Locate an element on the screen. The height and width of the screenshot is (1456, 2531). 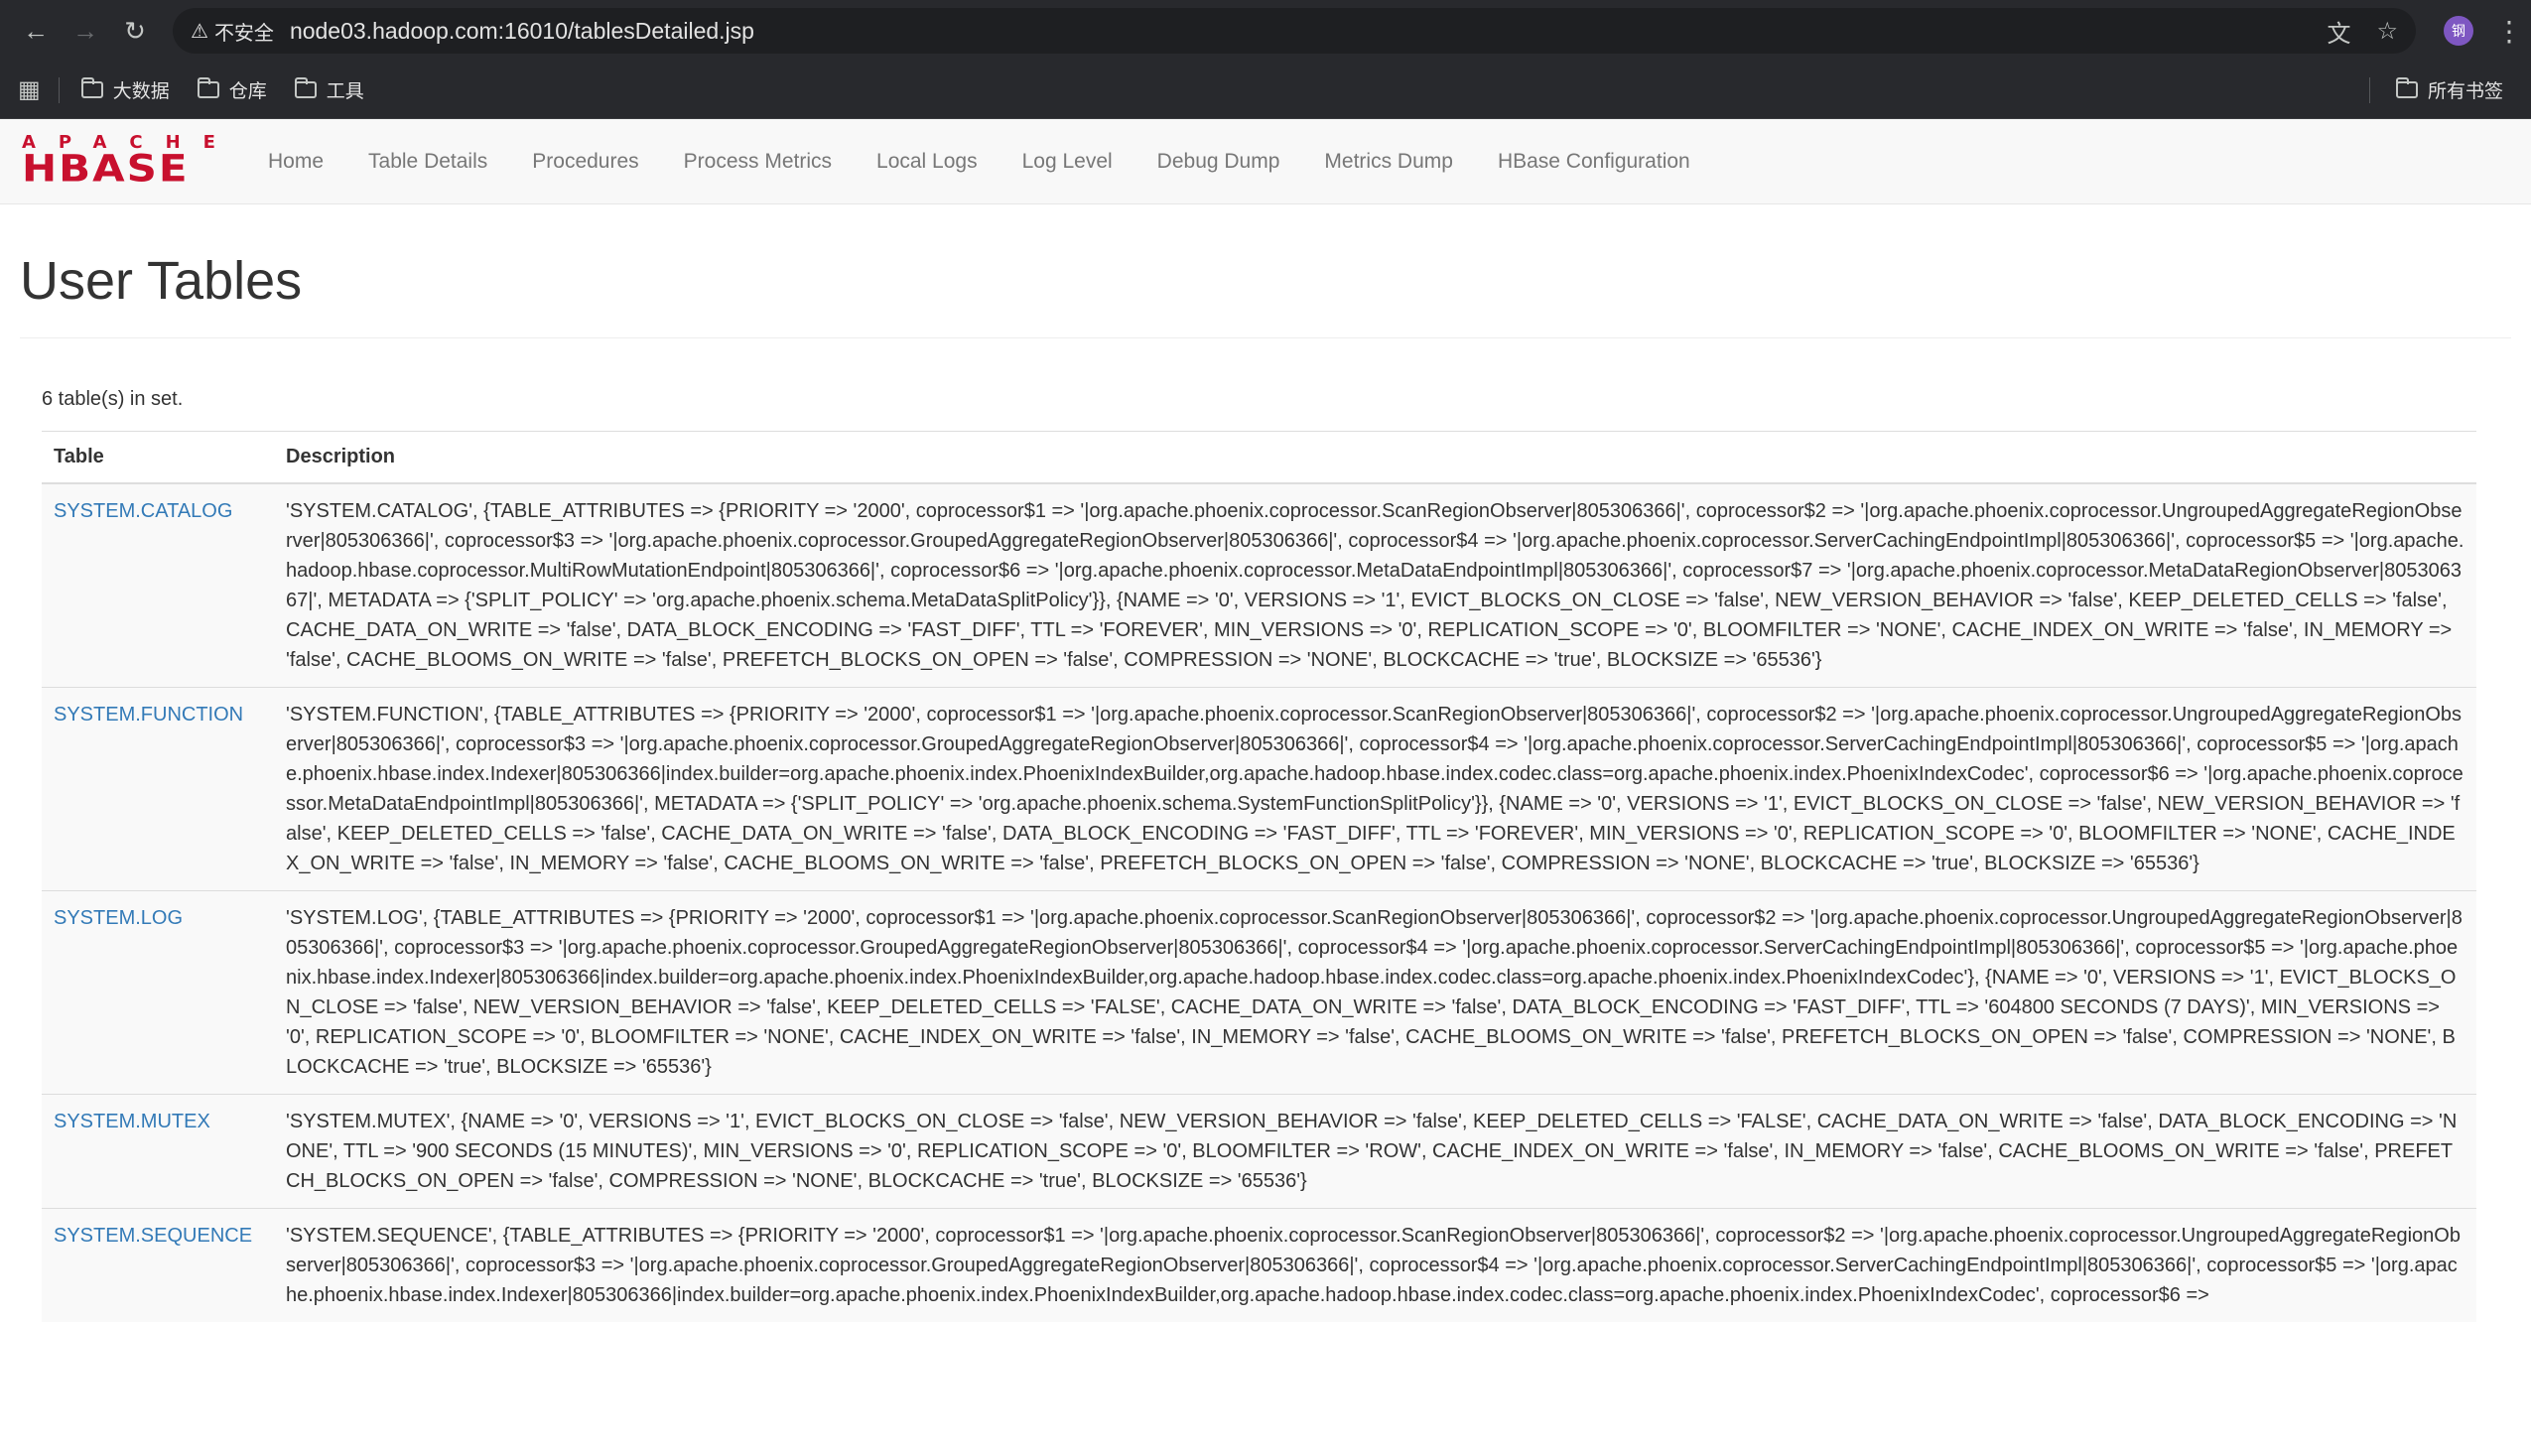
table-link-system-sequence: SYSTEM.SEQUENCE is located at coordinates (153, 1236).